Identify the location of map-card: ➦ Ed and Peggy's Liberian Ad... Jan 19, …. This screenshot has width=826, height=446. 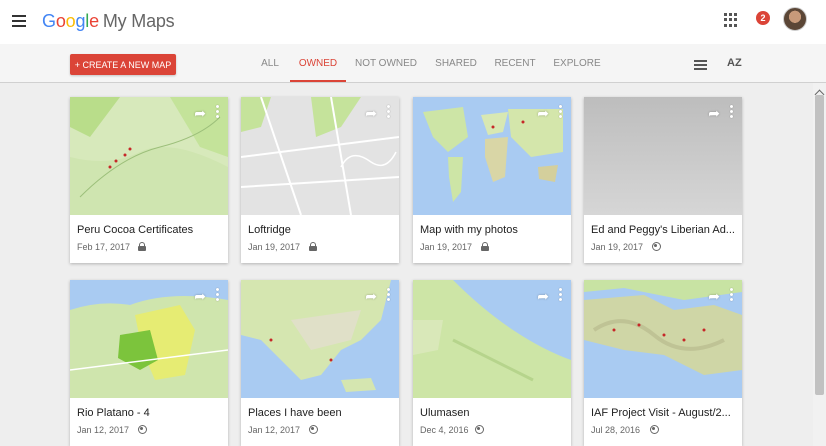
(663, 180).